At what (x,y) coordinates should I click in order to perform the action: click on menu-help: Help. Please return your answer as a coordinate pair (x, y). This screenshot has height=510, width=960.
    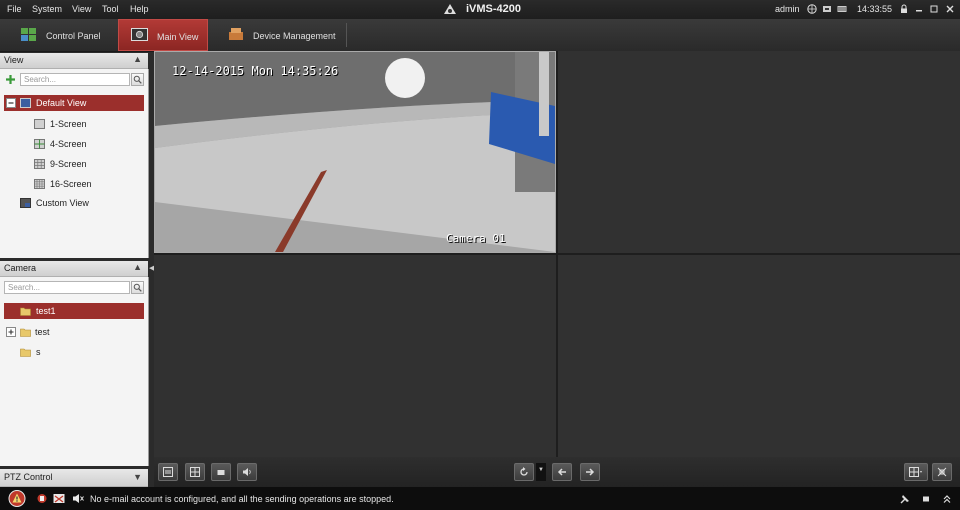
    Looking at the image, I should click on (139, 9).